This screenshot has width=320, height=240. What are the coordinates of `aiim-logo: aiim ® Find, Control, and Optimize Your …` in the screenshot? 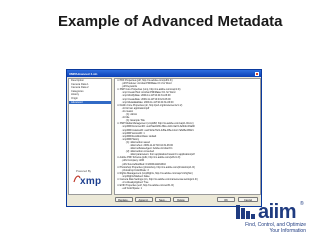 It's located at (276, 218).